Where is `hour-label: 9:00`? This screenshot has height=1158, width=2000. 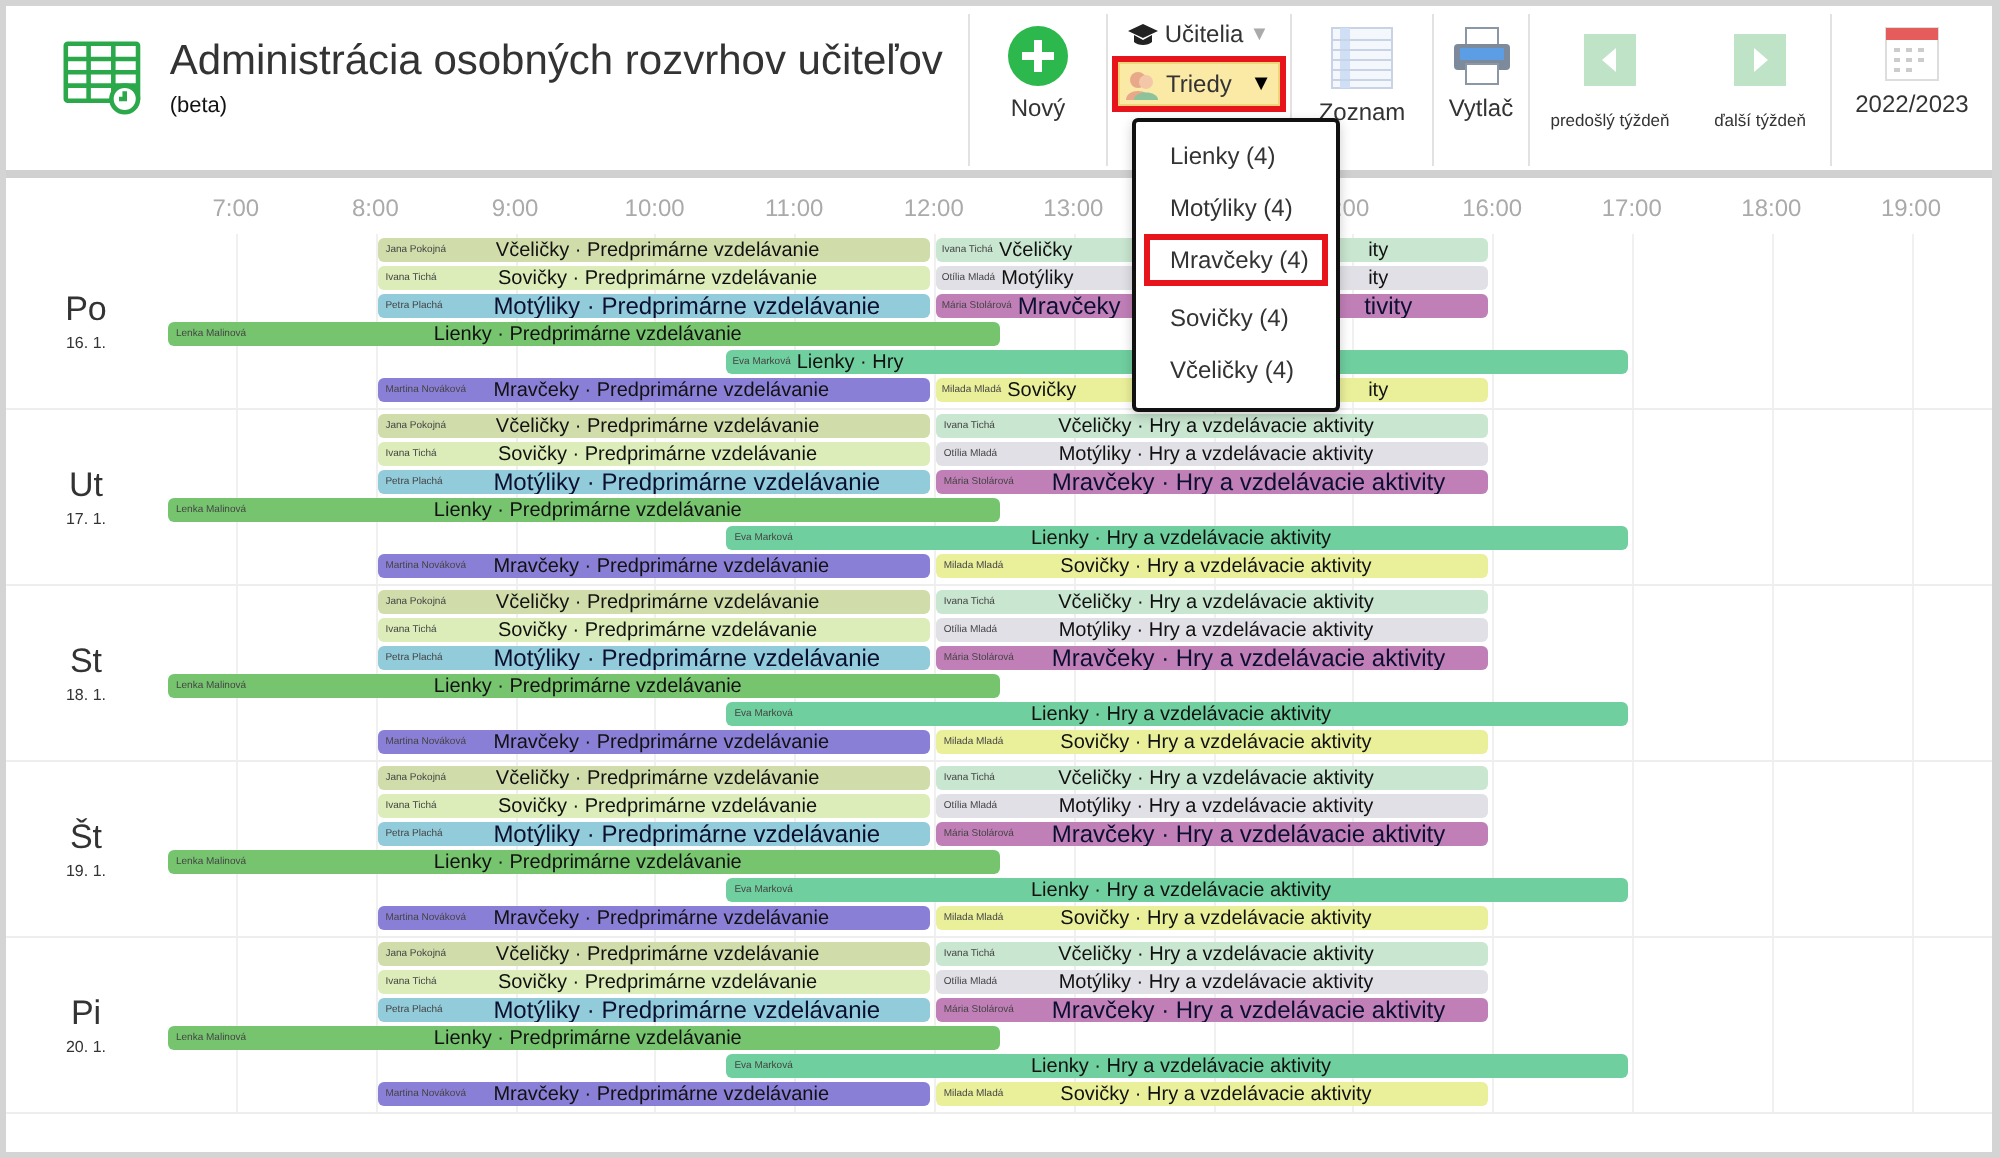
hour-label: 9:00 is located at coordinates (515, 208).